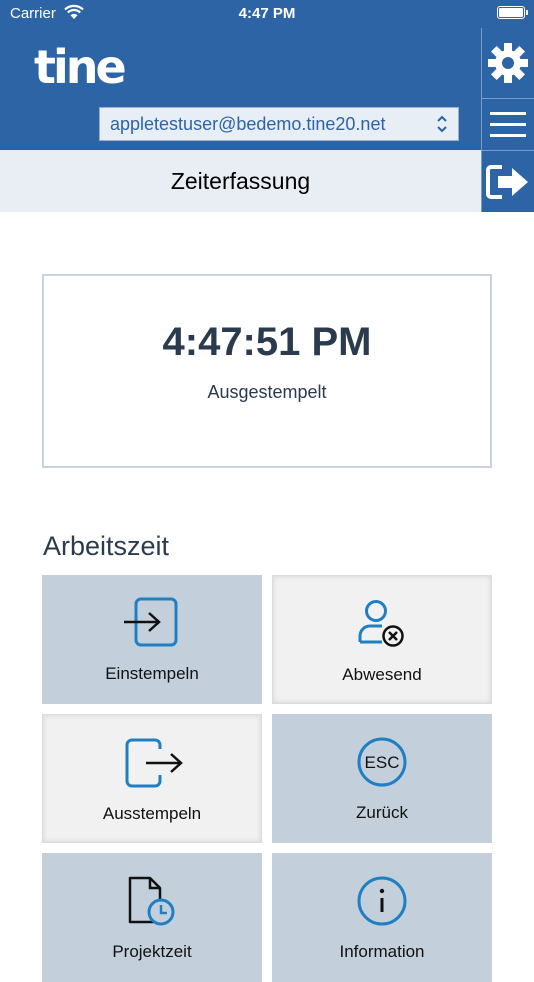 This screenshot has width=534, height=982. What do you see at coordinates (507, 181) in the screenshot?
I see `logout-button` at bounding box center [507, 181].